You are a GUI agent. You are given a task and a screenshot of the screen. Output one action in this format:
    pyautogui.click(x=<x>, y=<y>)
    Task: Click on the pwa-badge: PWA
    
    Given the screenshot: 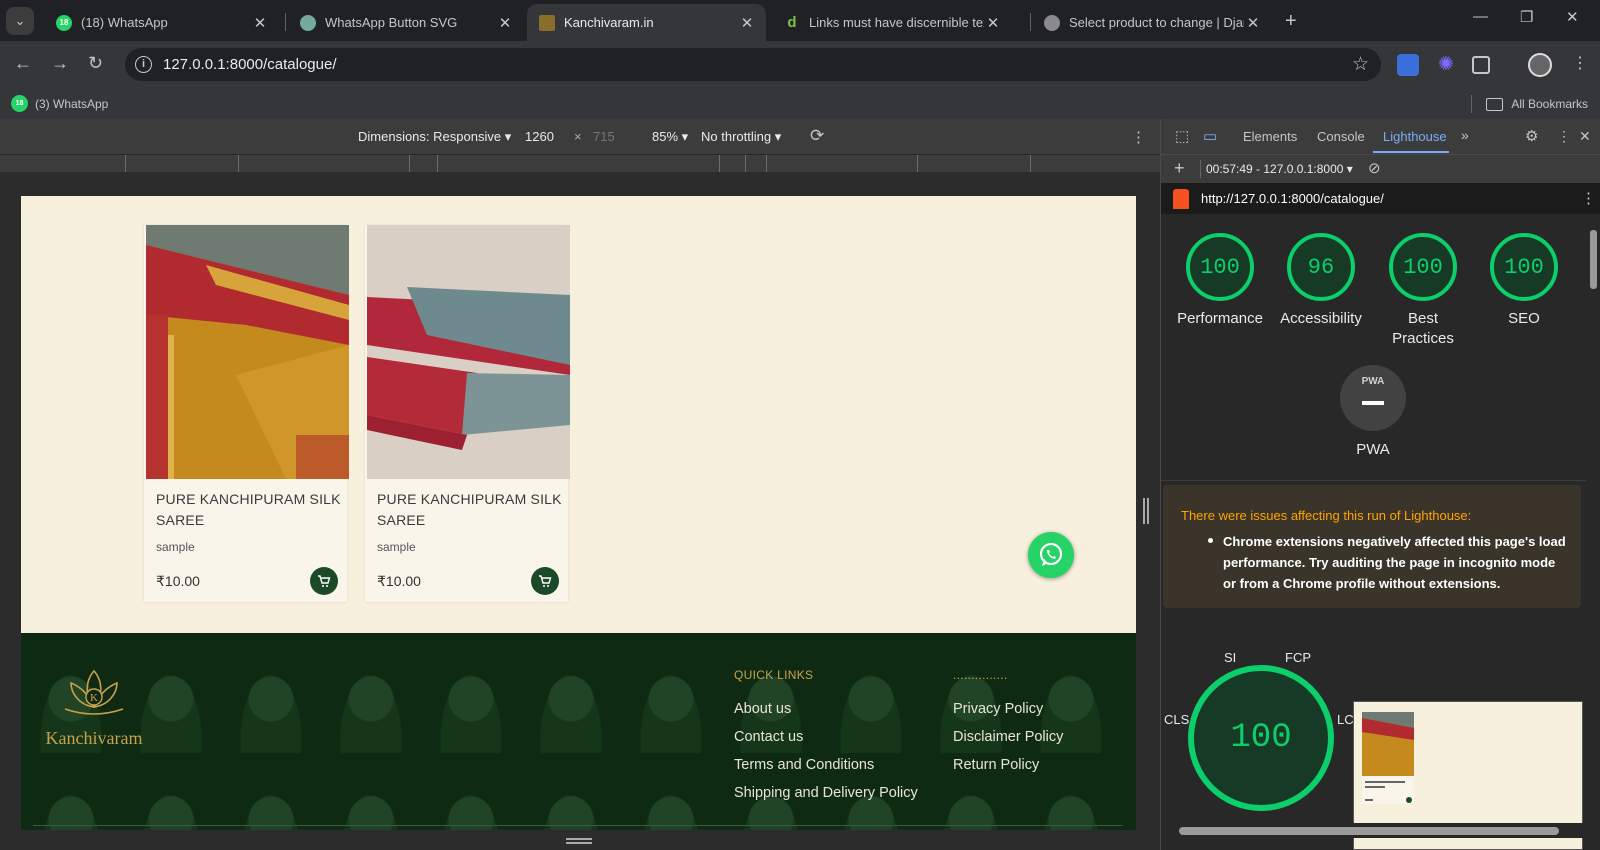 What is the action you would take?
    pyautogui.click(x=1373, y=398)
    